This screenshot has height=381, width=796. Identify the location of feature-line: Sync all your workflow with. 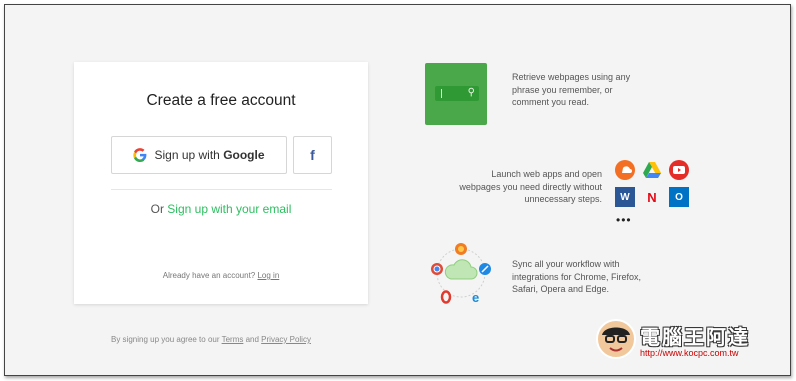
(566, 264).